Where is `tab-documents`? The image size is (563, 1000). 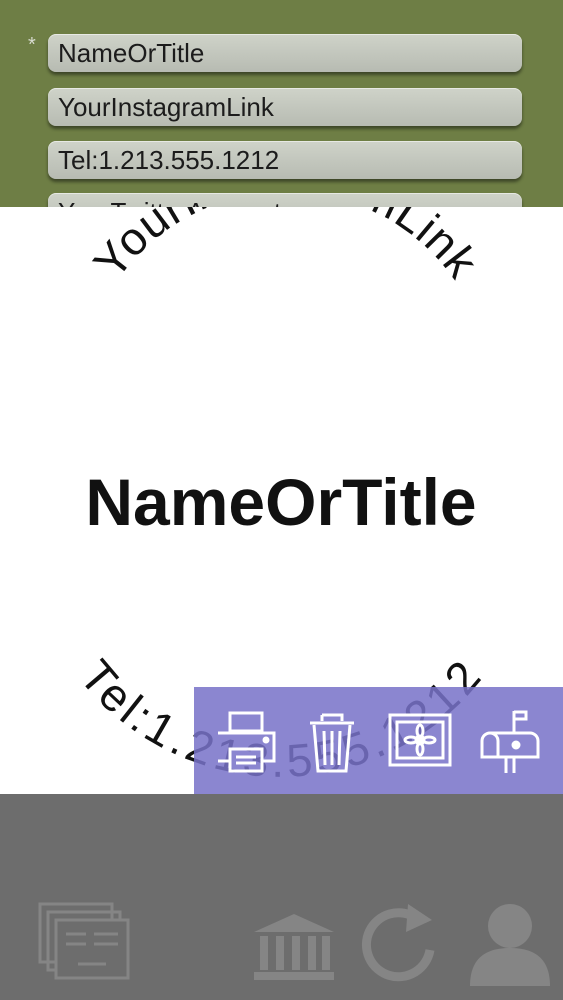
tab-documents is located at coordinates (84, 944).